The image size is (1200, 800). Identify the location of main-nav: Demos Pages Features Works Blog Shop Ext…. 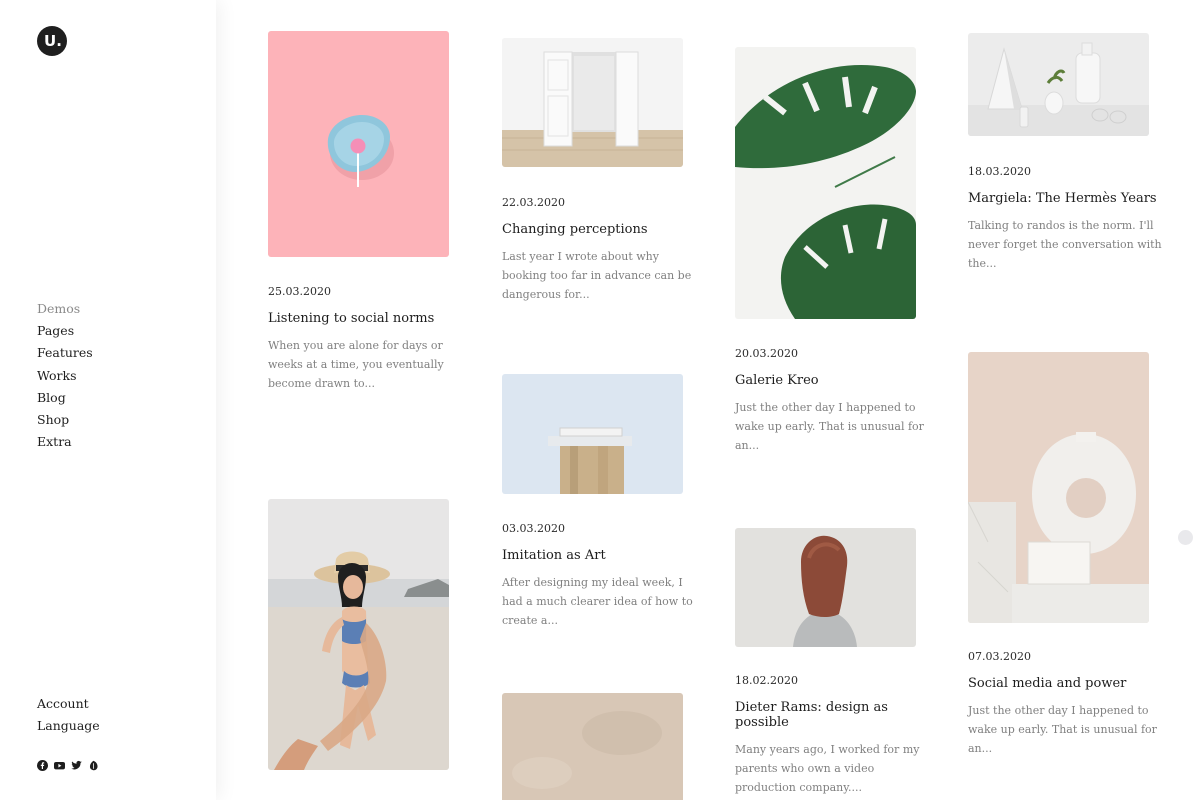
(65, 375).